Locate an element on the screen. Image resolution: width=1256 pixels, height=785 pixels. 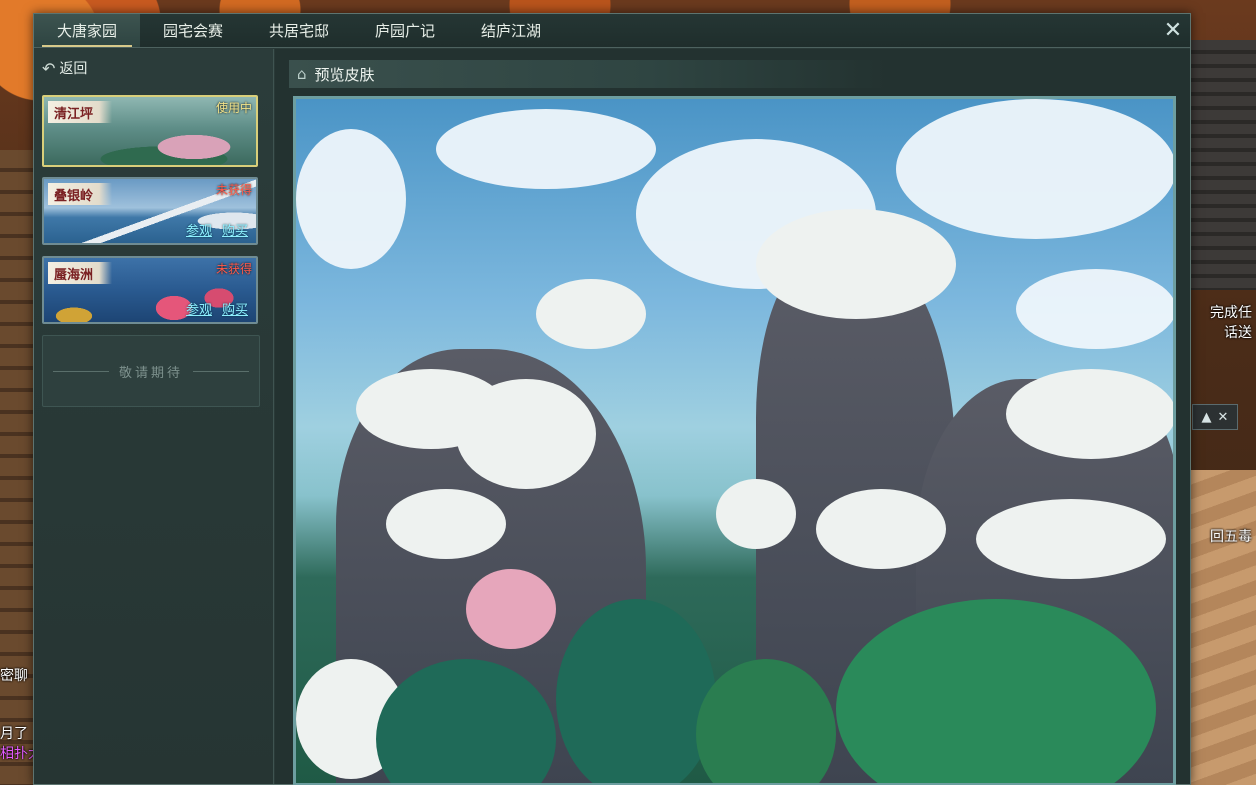
triangle-up-icon: ▲ is located at coordinates (1206, 417).